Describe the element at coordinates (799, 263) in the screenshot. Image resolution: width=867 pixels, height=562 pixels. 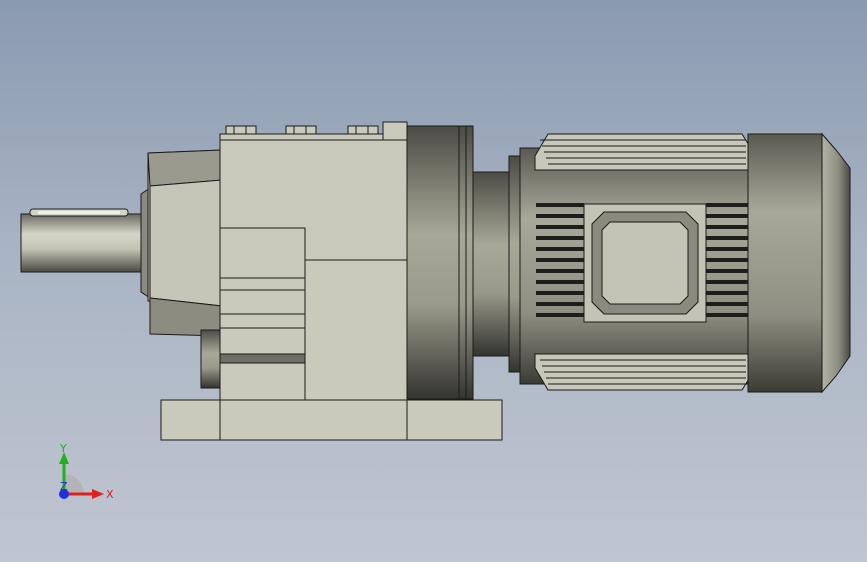
I see `fan-cover` at that location.